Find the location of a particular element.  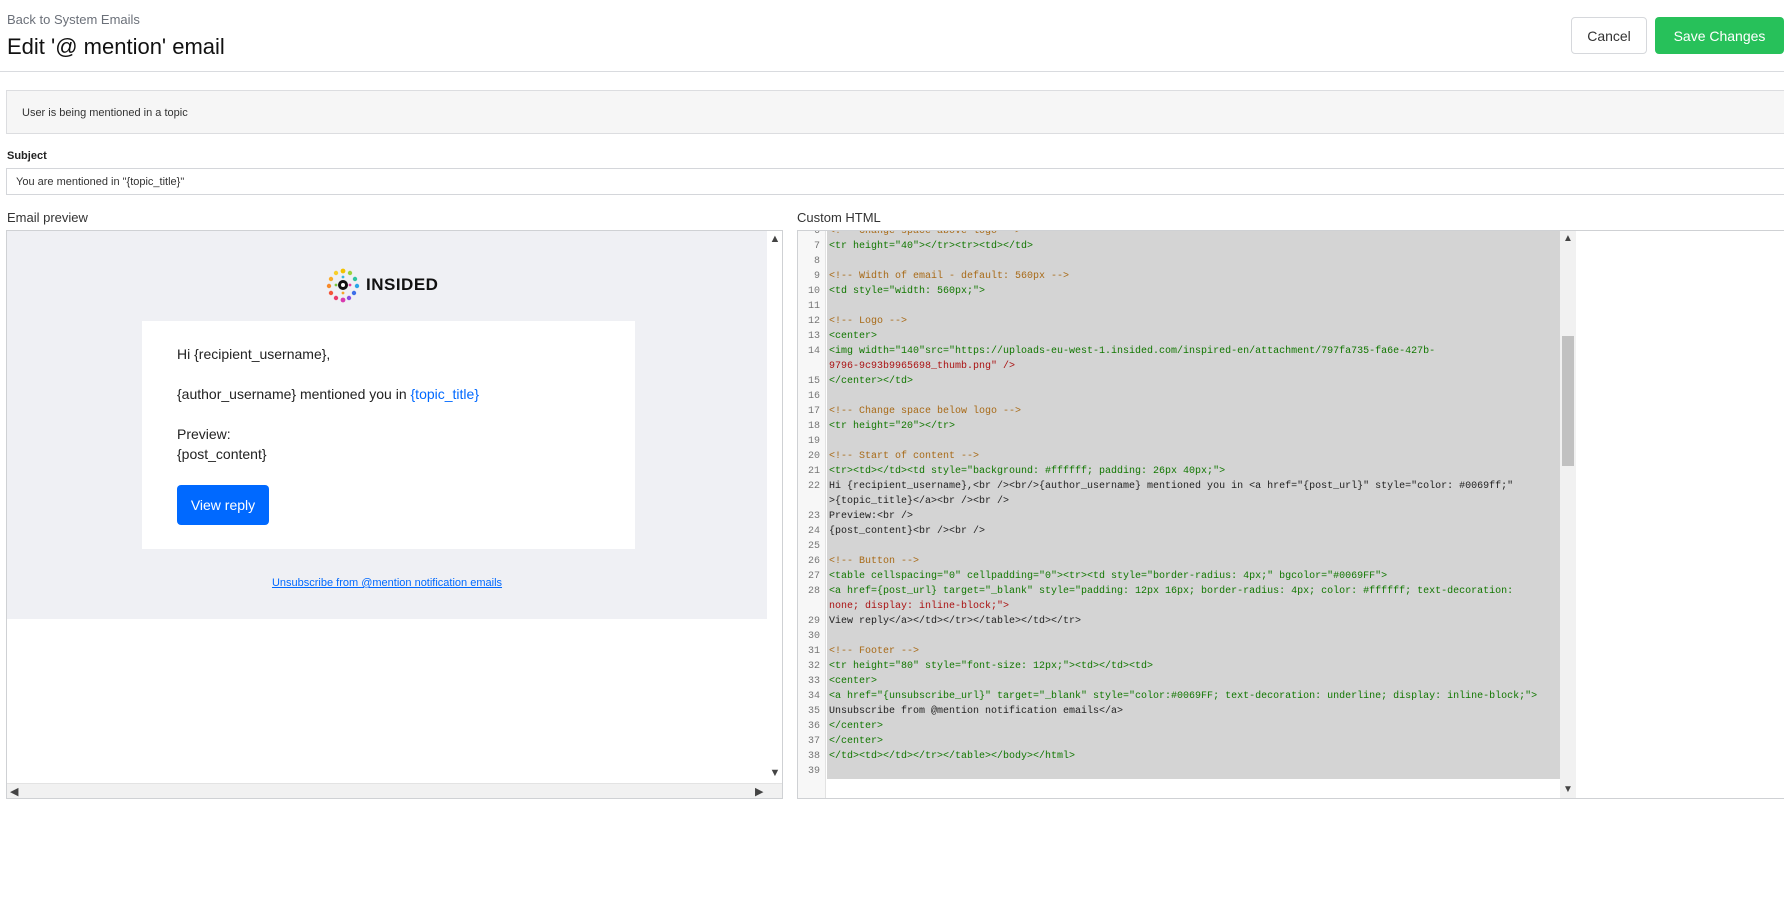

scroll-right-icon: ▶ is located at coordinates (759, 791).